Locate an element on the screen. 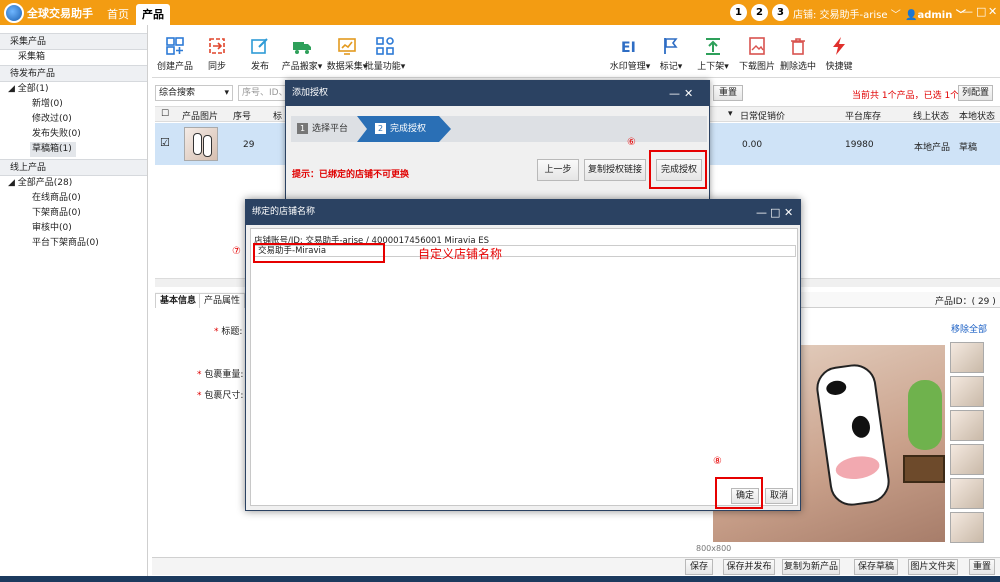 The width and height of the screenshot is (1000, 582). product-move-button: 产品搬家▾ is located at coordinates (302, 54).